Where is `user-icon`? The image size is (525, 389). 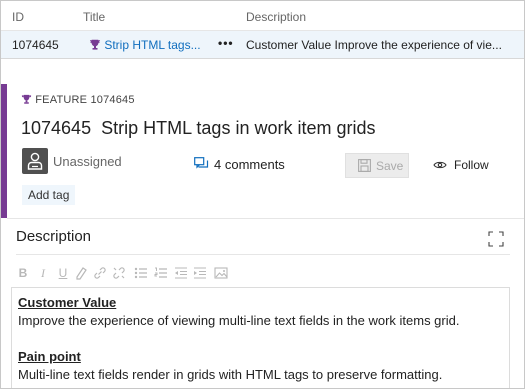 user-icon is located at coordinates (35, 161).